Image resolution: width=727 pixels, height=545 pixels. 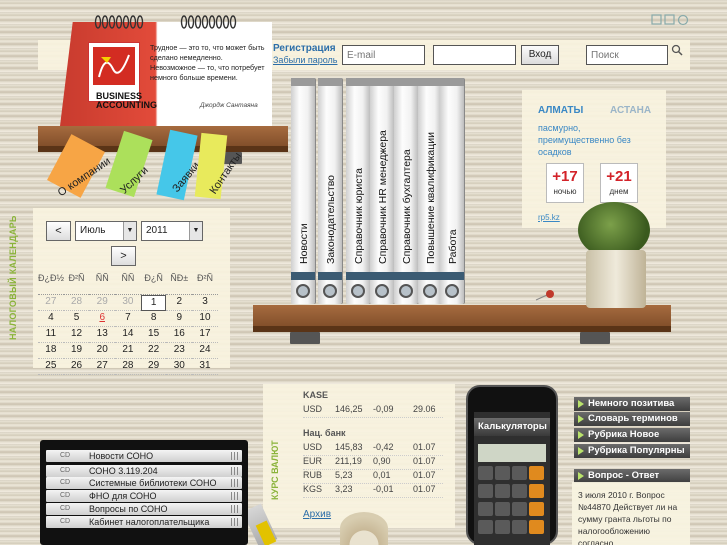 What do you see at coordinates (205, 319) in the screenshot?
I see `calendar-day: 10` at bounding box center [205, 319].